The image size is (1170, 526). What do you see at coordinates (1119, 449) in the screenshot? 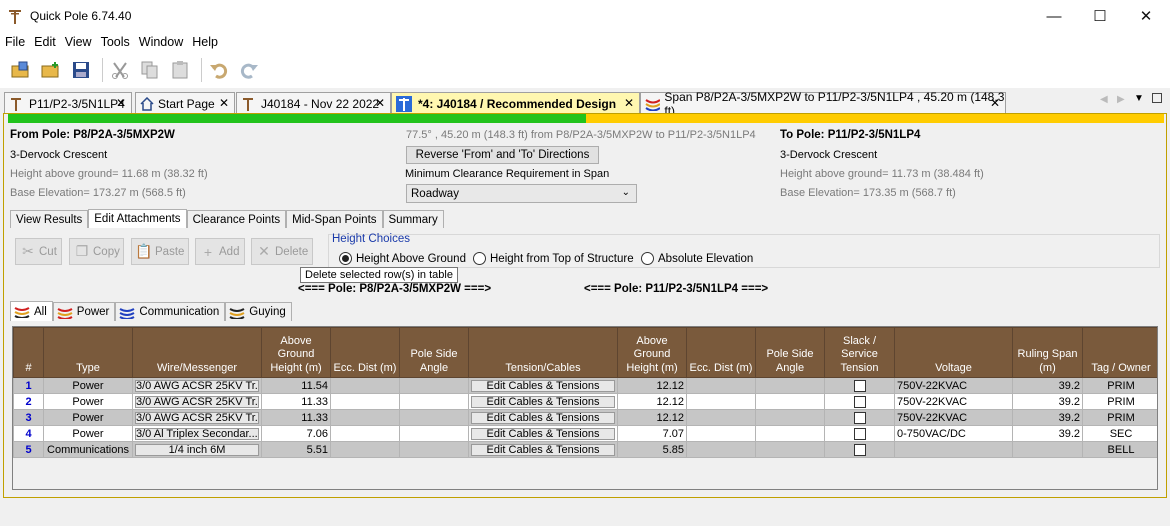
I see `cell-tag-owner: BELL` at bounding box center [1119, 449].